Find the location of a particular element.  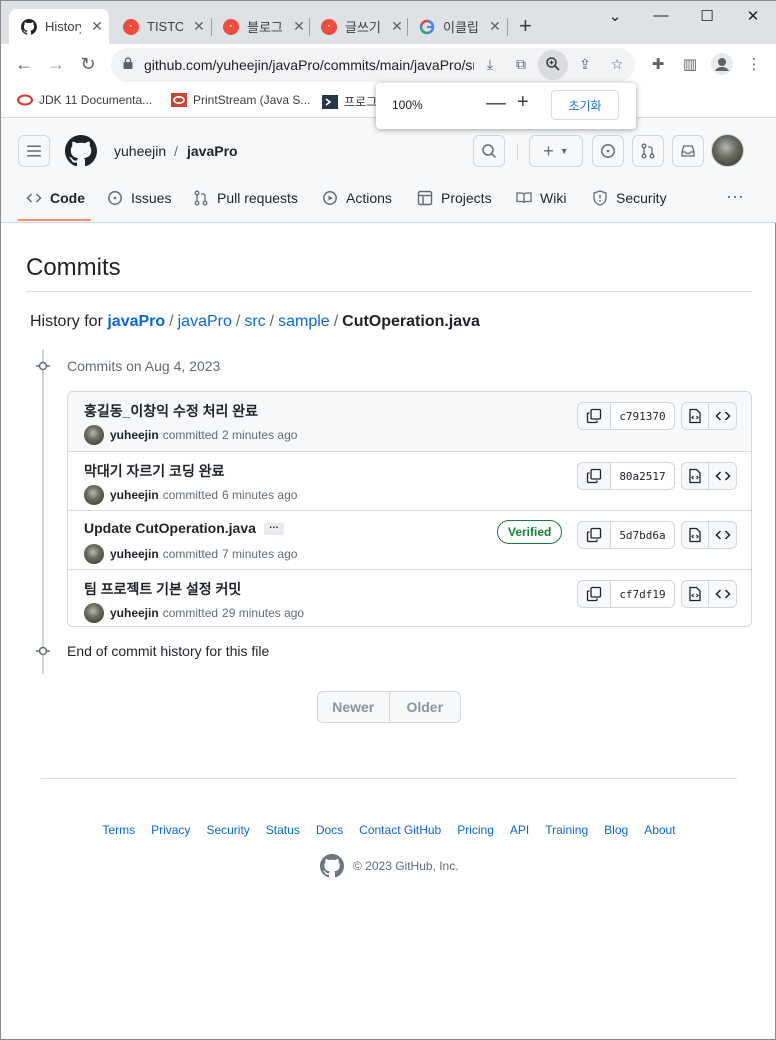

reload-icon: ↻ is located at coordinates (88, 64).